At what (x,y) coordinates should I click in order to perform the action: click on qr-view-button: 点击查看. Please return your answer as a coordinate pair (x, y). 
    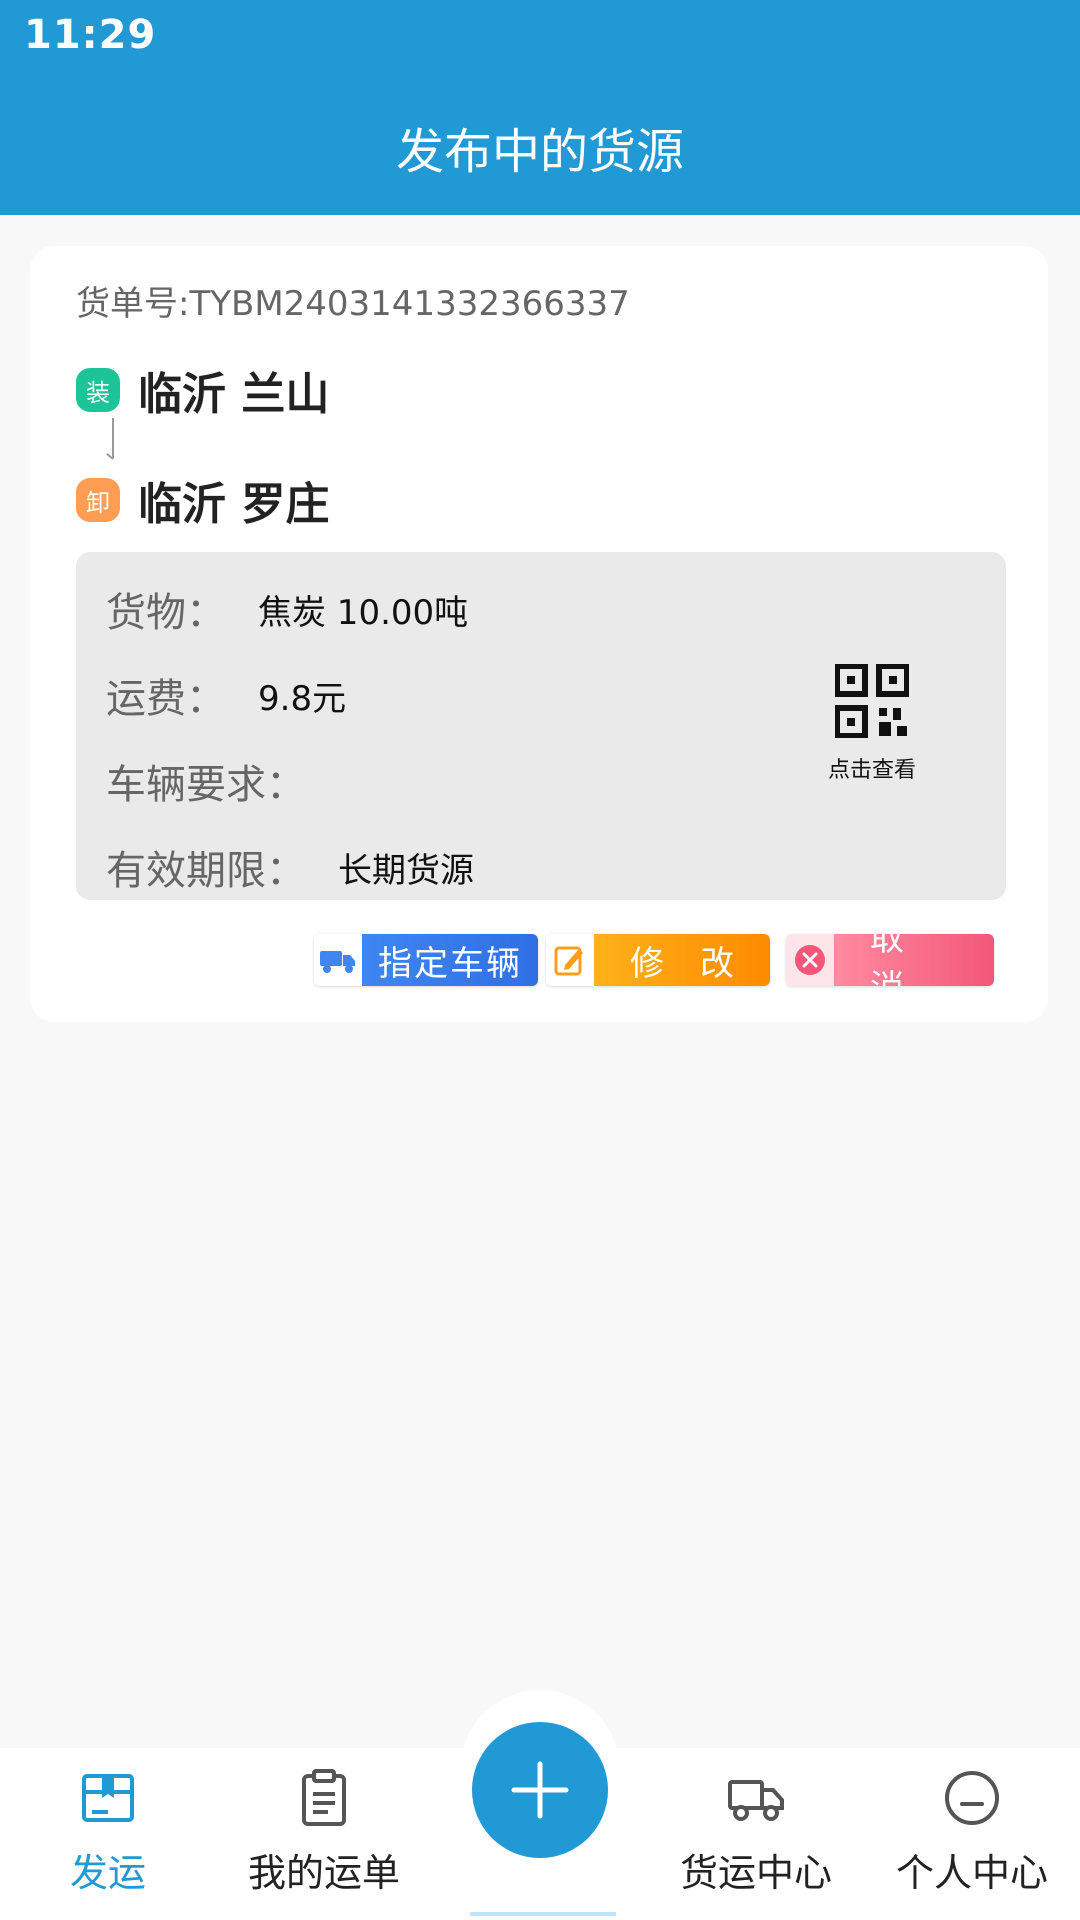
    Looking at the image, I should click on (872, 724).